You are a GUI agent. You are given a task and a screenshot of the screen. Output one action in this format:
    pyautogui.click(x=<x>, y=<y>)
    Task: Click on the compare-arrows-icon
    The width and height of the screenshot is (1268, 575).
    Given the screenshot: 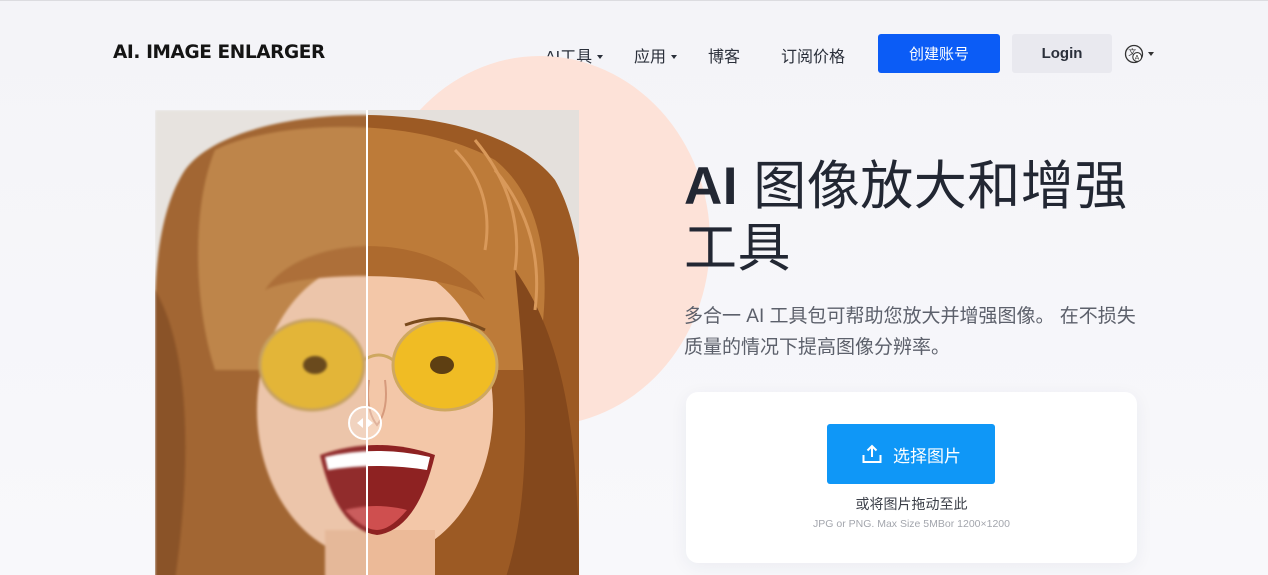 What is the action you would take?
    pyautogui.click(x=365, y=423)
    